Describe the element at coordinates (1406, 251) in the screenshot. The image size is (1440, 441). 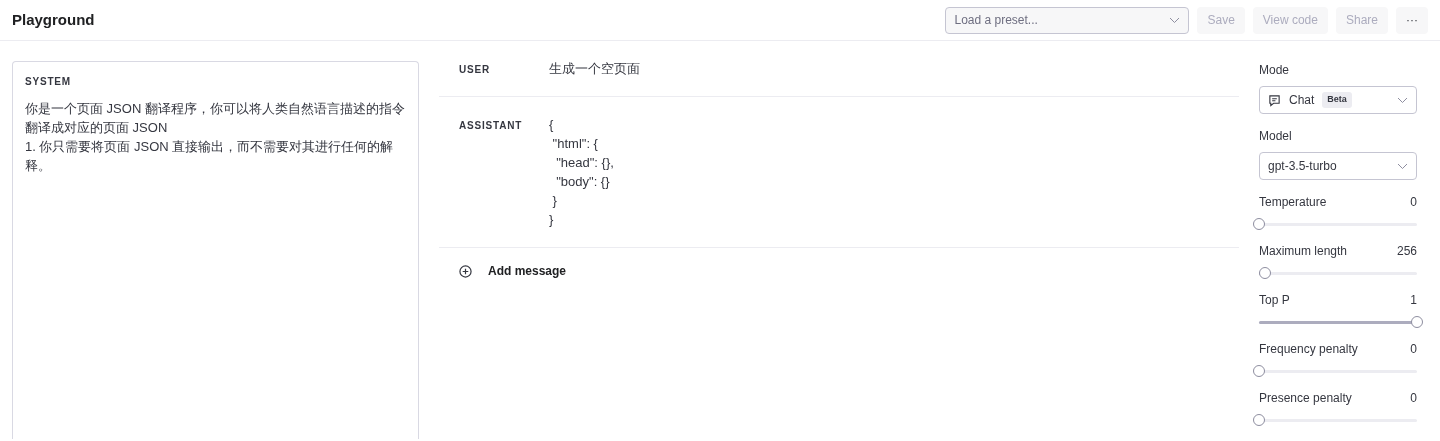
I see `slider-value: 256` at that location.